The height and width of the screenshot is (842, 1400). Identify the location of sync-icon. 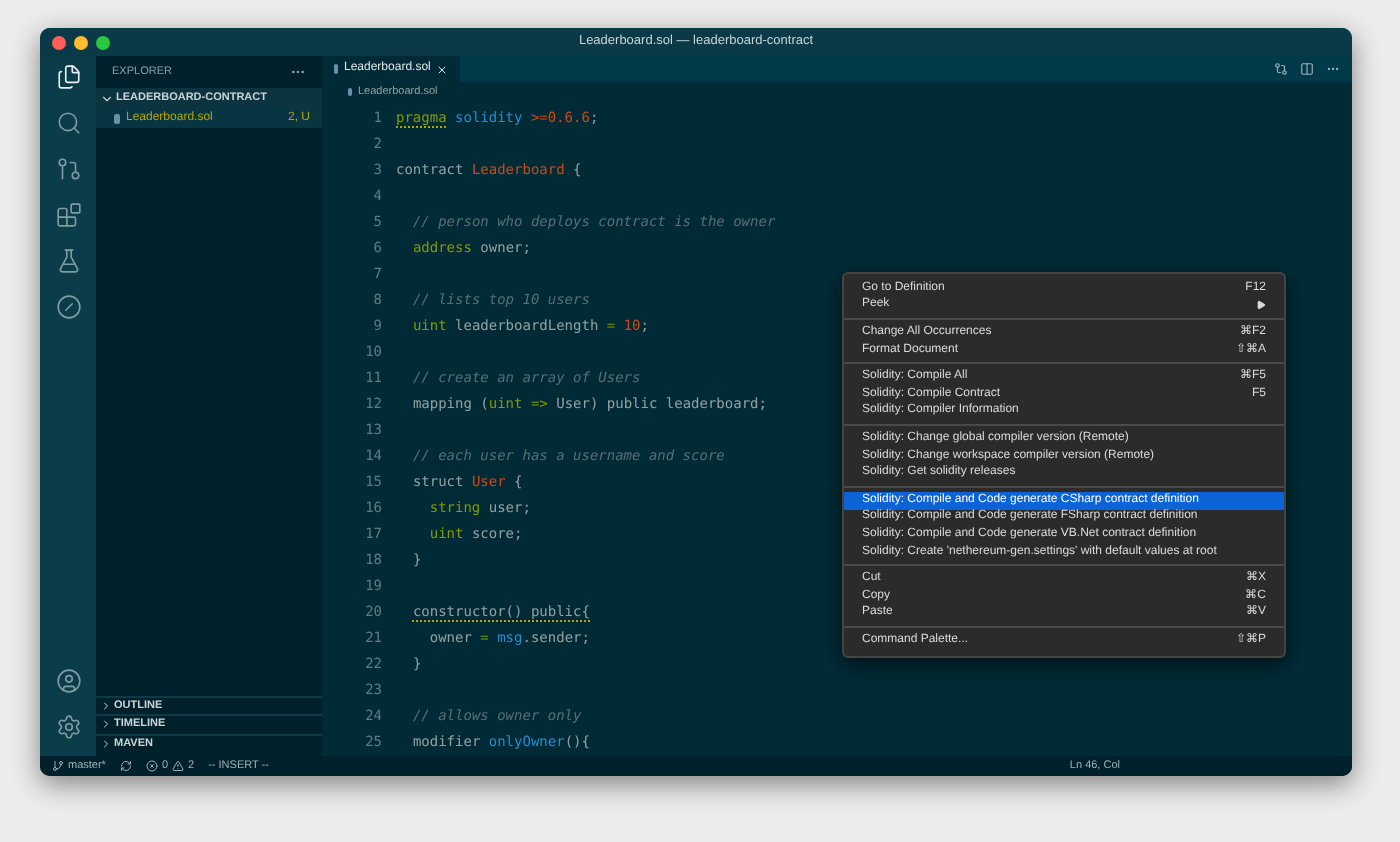
(125, 766).